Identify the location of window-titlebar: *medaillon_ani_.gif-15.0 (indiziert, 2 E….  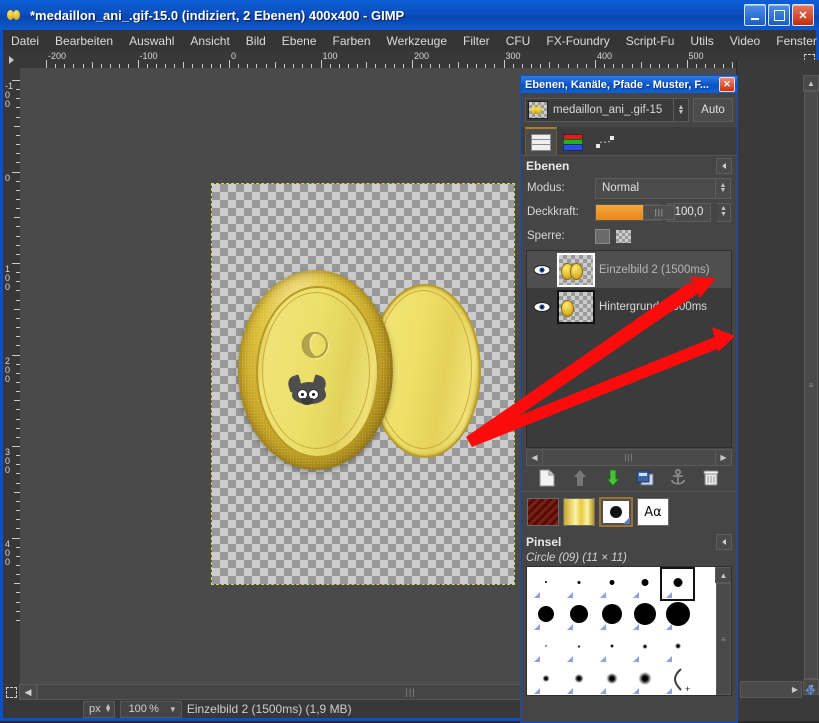
(409, 15).